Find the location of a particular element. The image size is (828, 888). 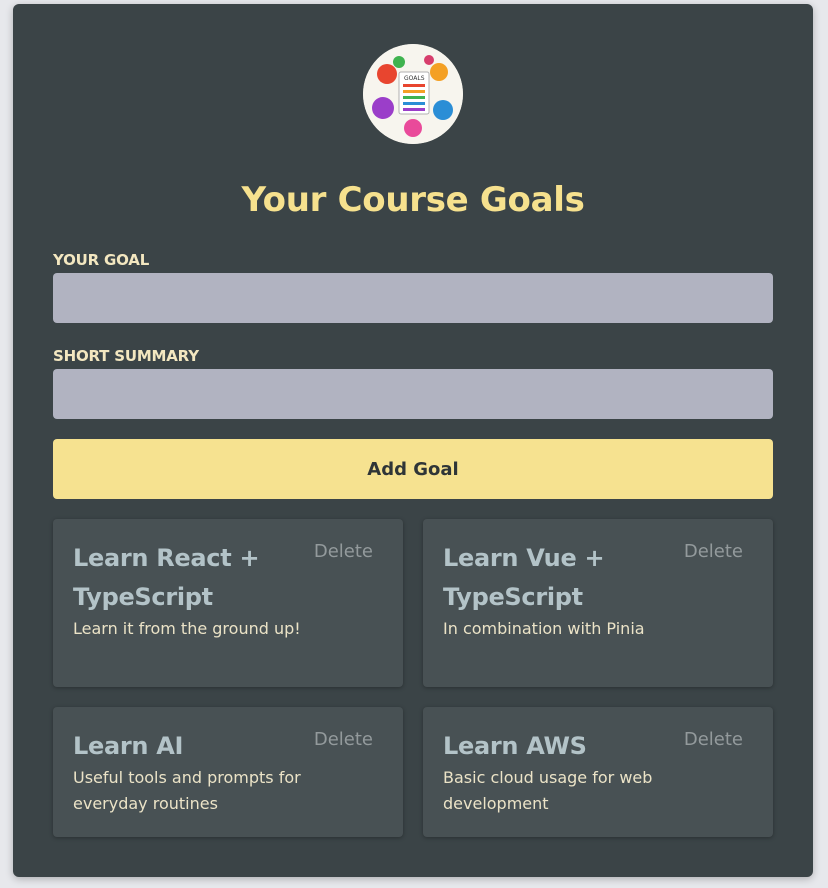

page-title: Your Course Goals is located at coordinates (413, 200).